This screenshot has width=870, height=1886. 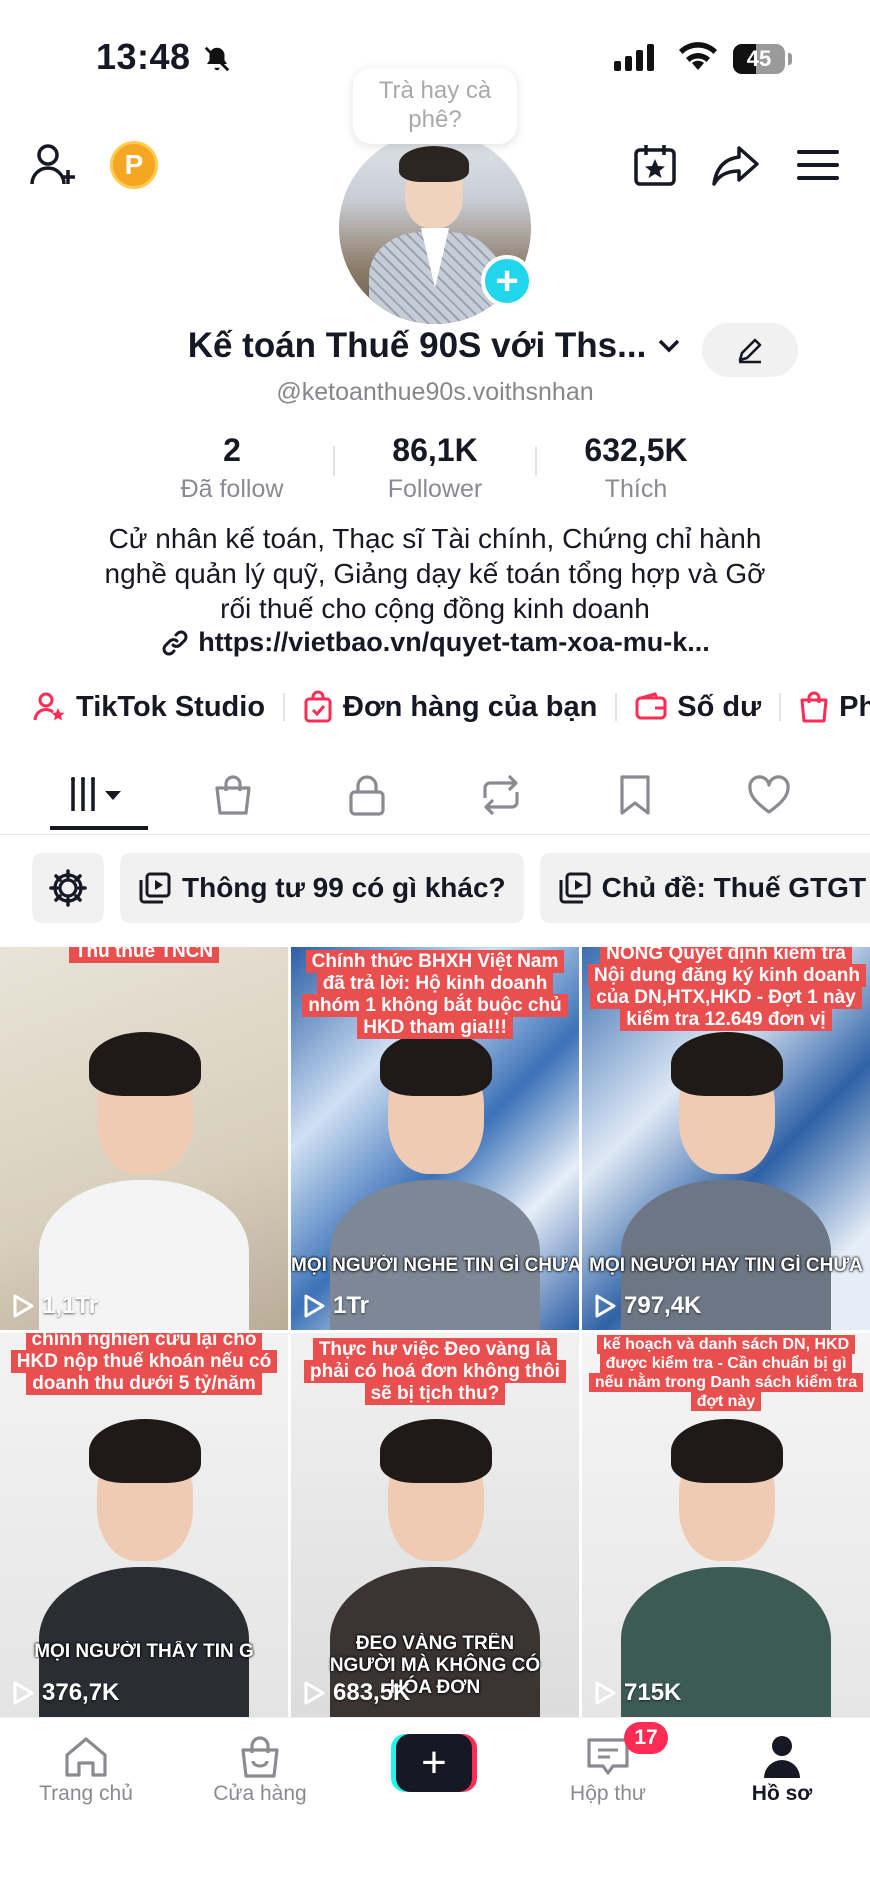 I want to click on bio-line: rối thuế cho cộng đồng kinh doanh, so click(x=435, y=608).